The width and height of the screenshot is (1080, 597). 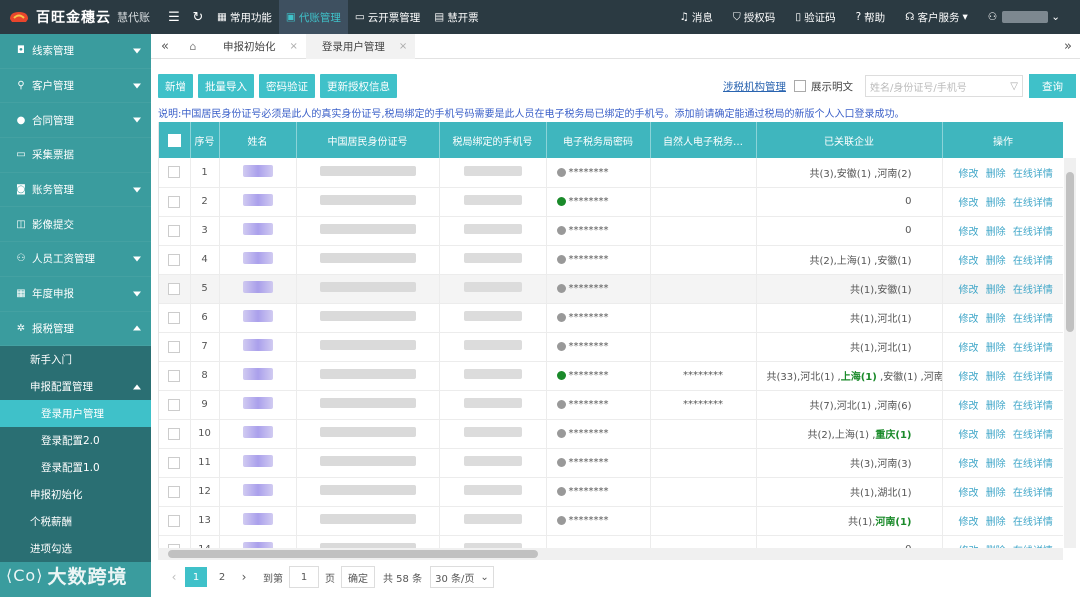 I want to click on user-menu: ⚇ ⌄, so click(x=1024, y=17).